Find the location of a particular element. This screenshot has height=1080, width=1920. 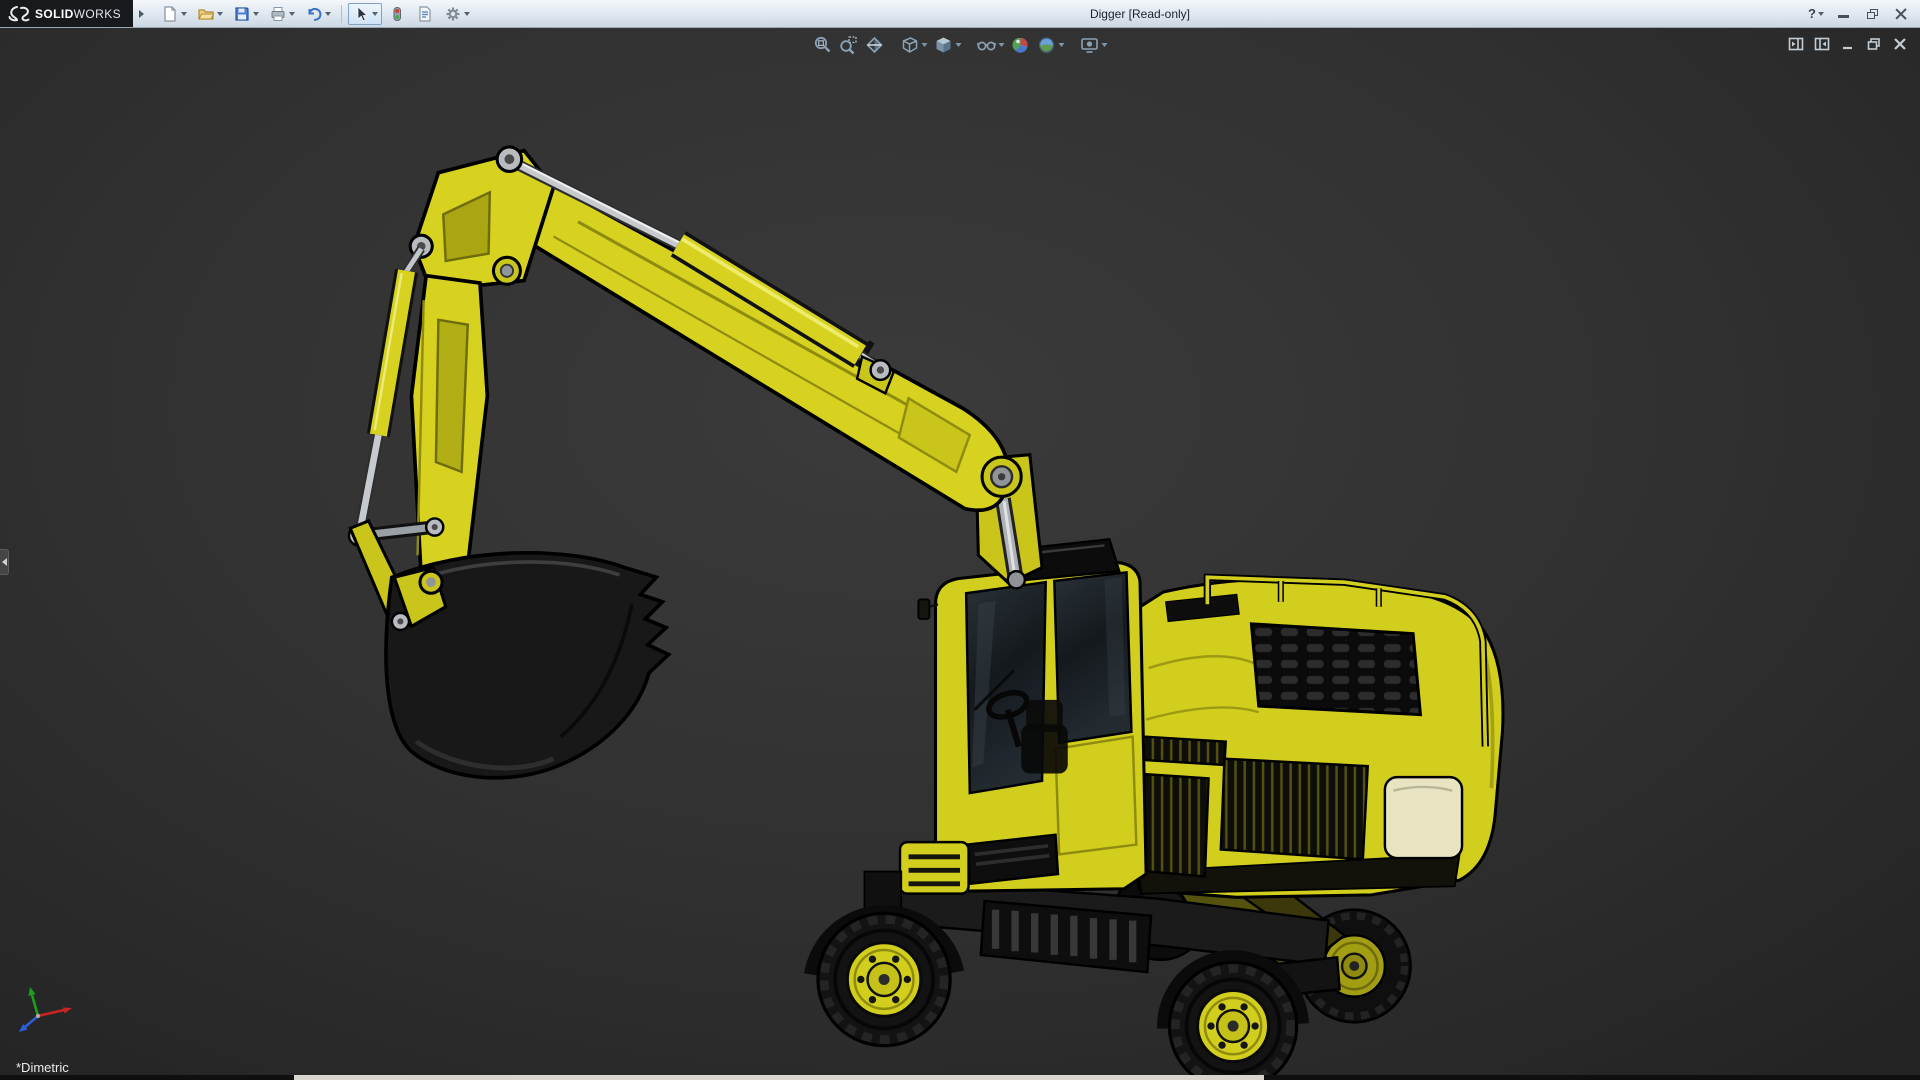

wheel-near-rear is located at coordinates (1233, 1020).